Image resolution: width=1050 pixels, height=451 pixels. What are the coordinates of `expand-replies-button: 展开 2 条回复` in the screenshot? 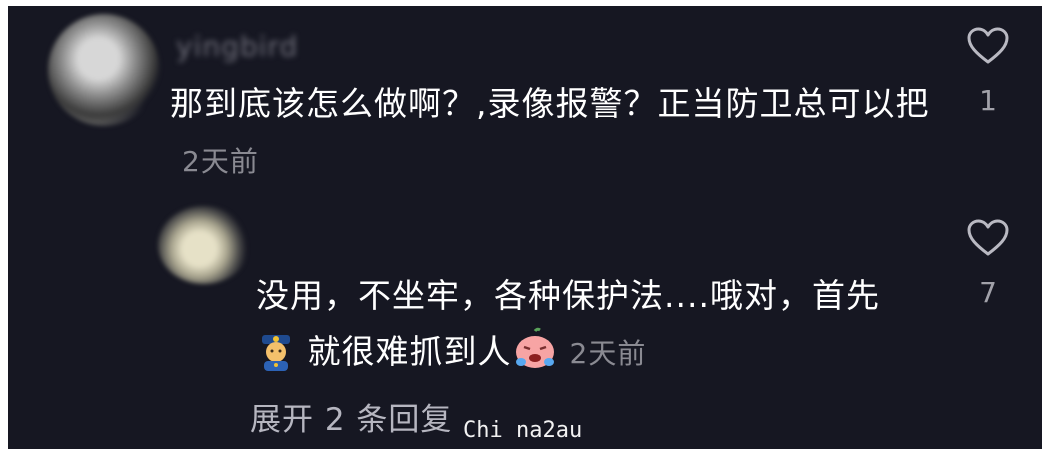 It's located at (351, 416).